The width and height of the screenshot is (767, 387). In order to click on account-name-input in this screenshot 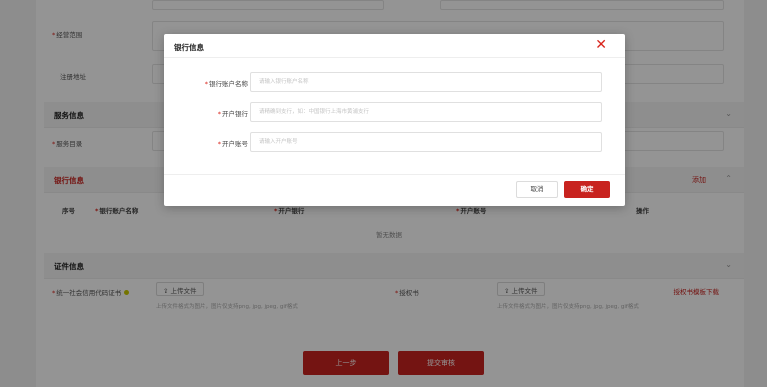, I will do `click(426, 82)`.